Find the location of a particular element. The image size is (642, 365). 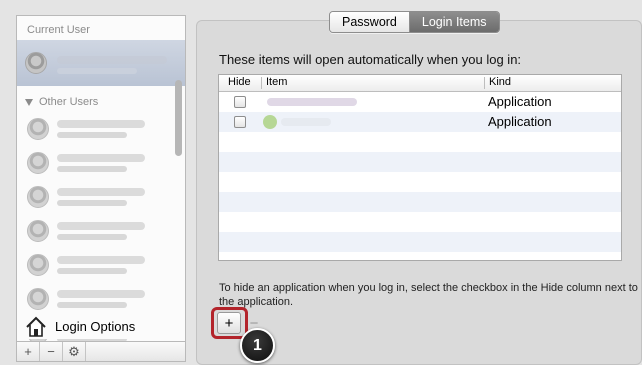

gear-icon: ⚙ is located at coordinates (74, 351).